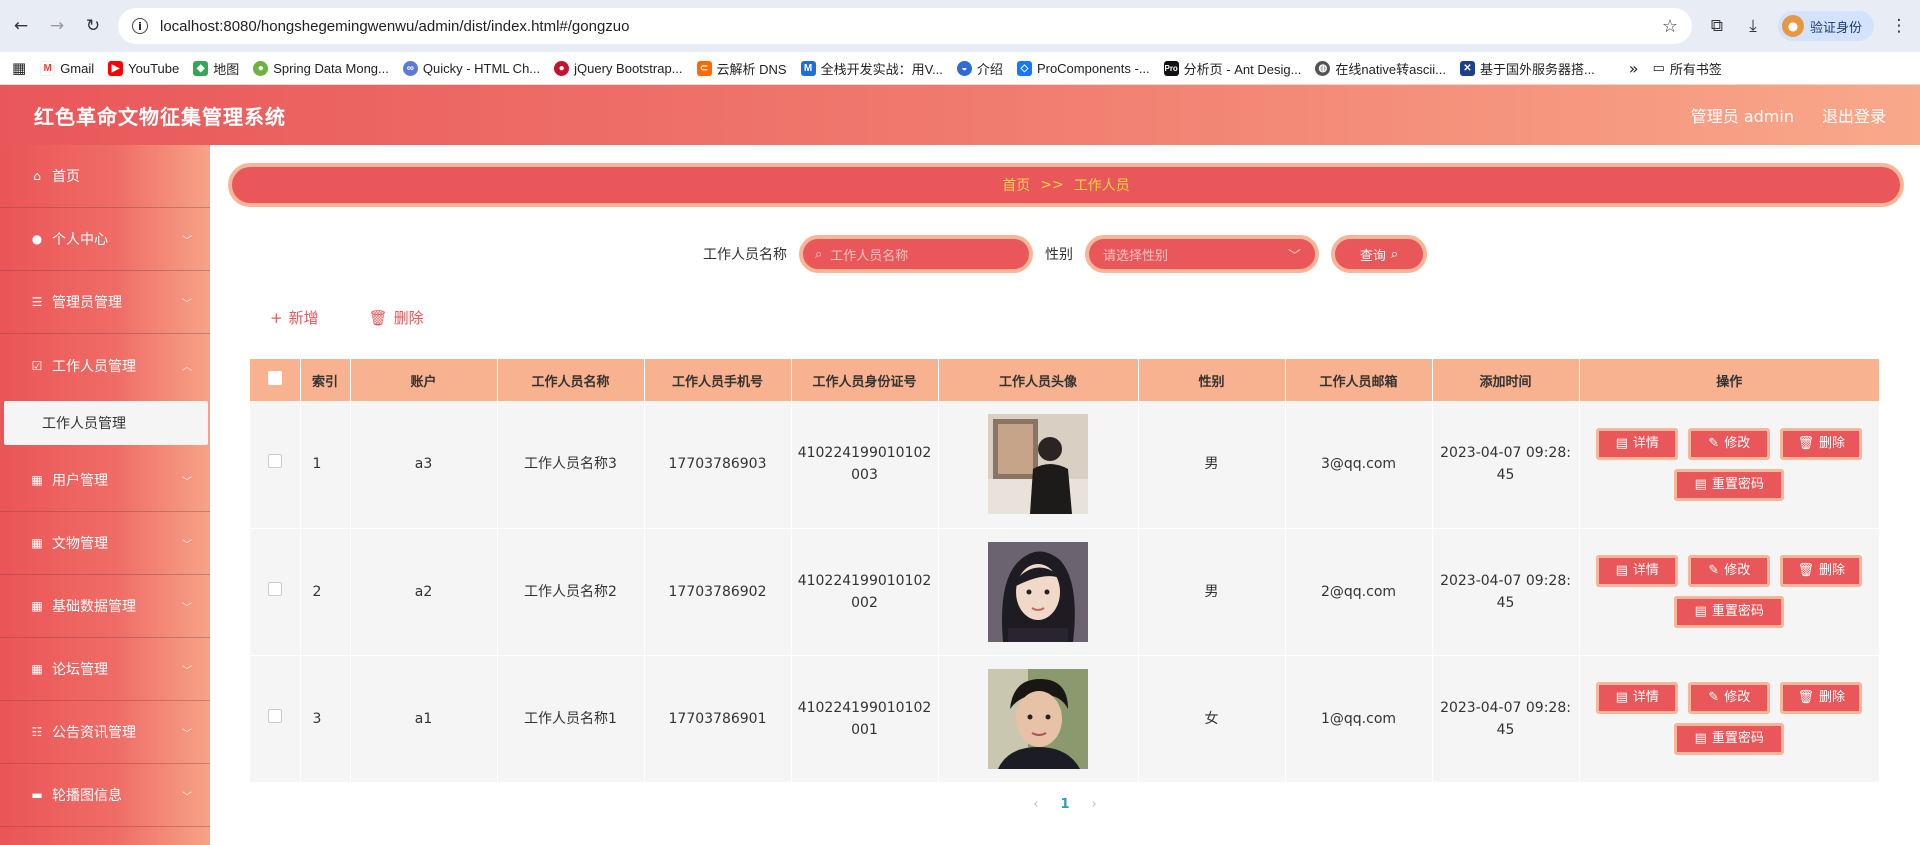 The width and height of the screenshot is (1920, 845). I want to click on sidebar-item-admins: ☰ 管理员管理 ﹀, so click(105, 302).